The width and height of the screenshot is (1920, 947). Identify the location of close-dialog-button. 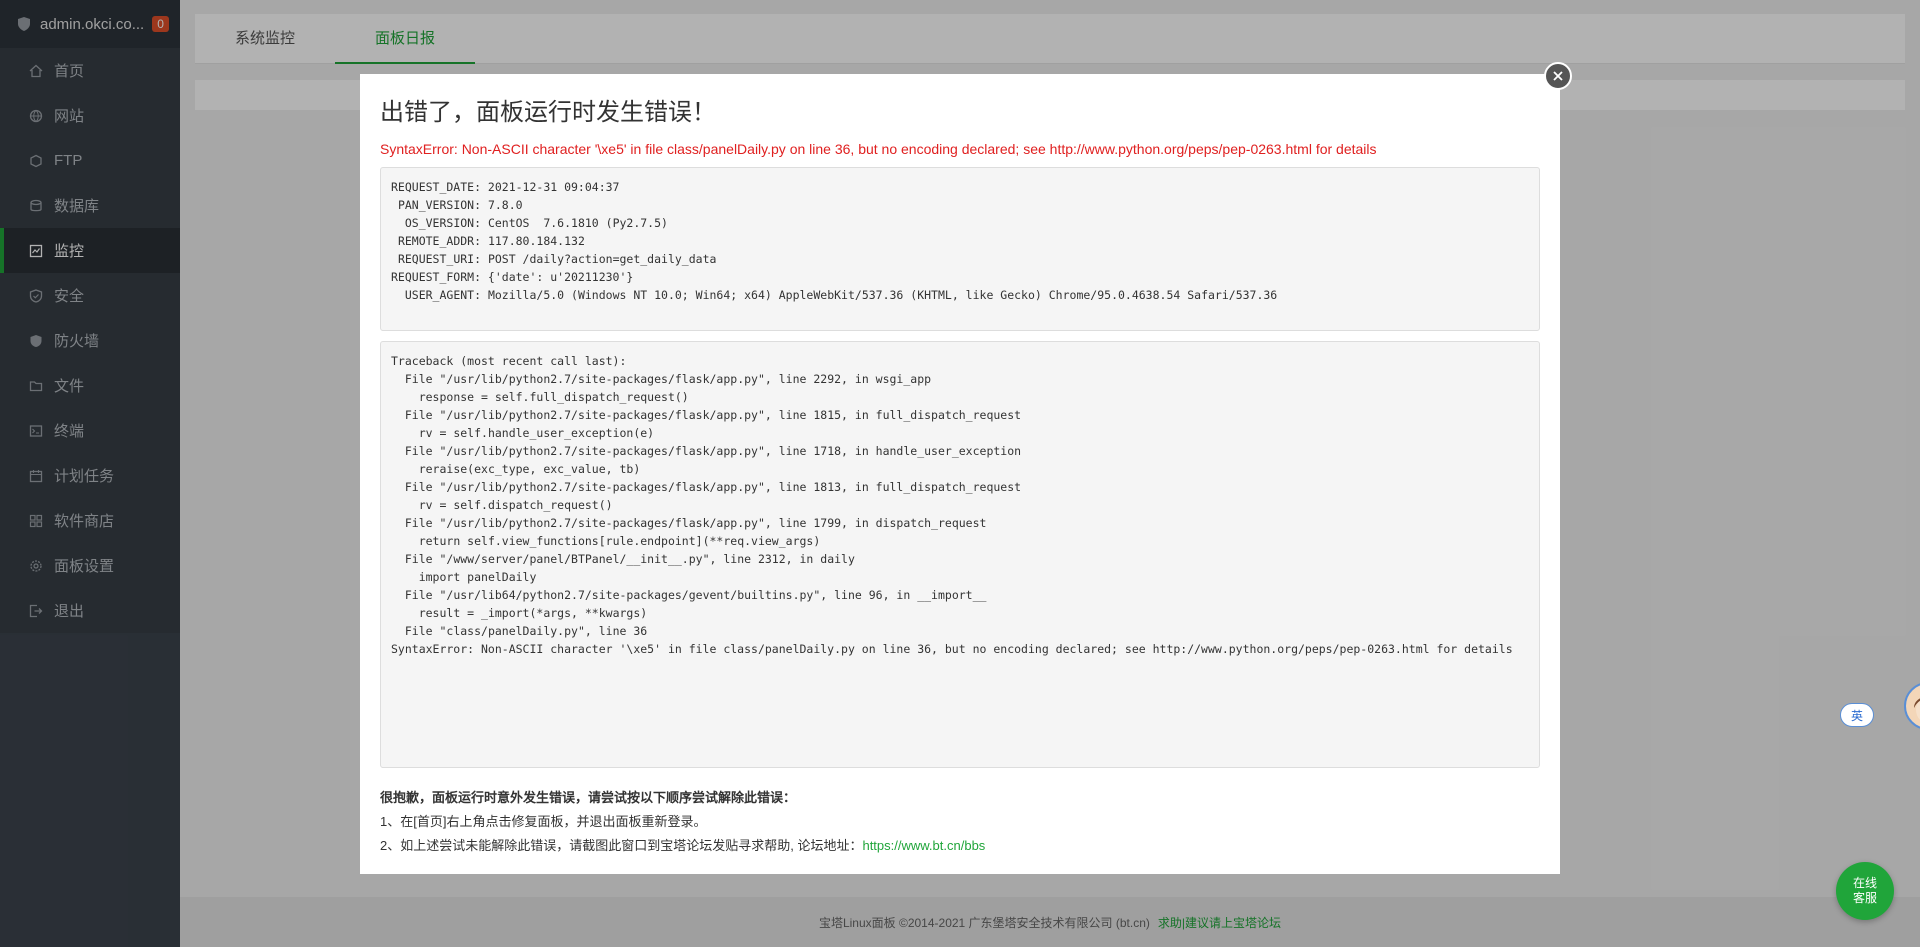
(1558, 76).